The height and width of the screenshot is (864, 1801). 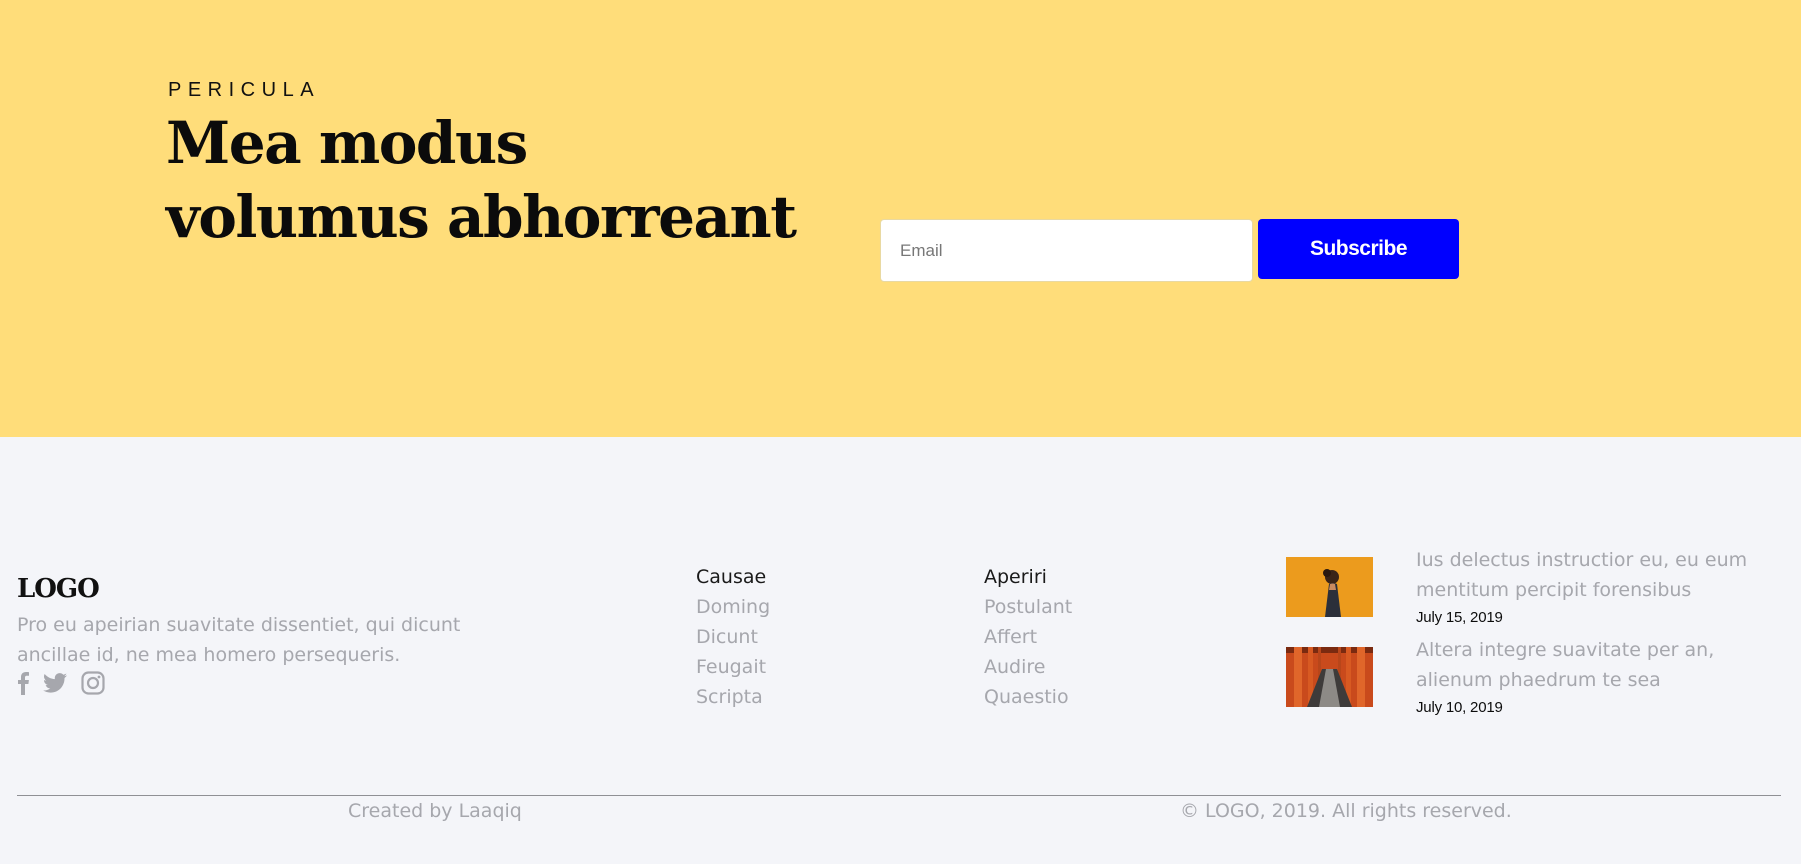 I want to click on email-input, so click(x=1066, y=250).